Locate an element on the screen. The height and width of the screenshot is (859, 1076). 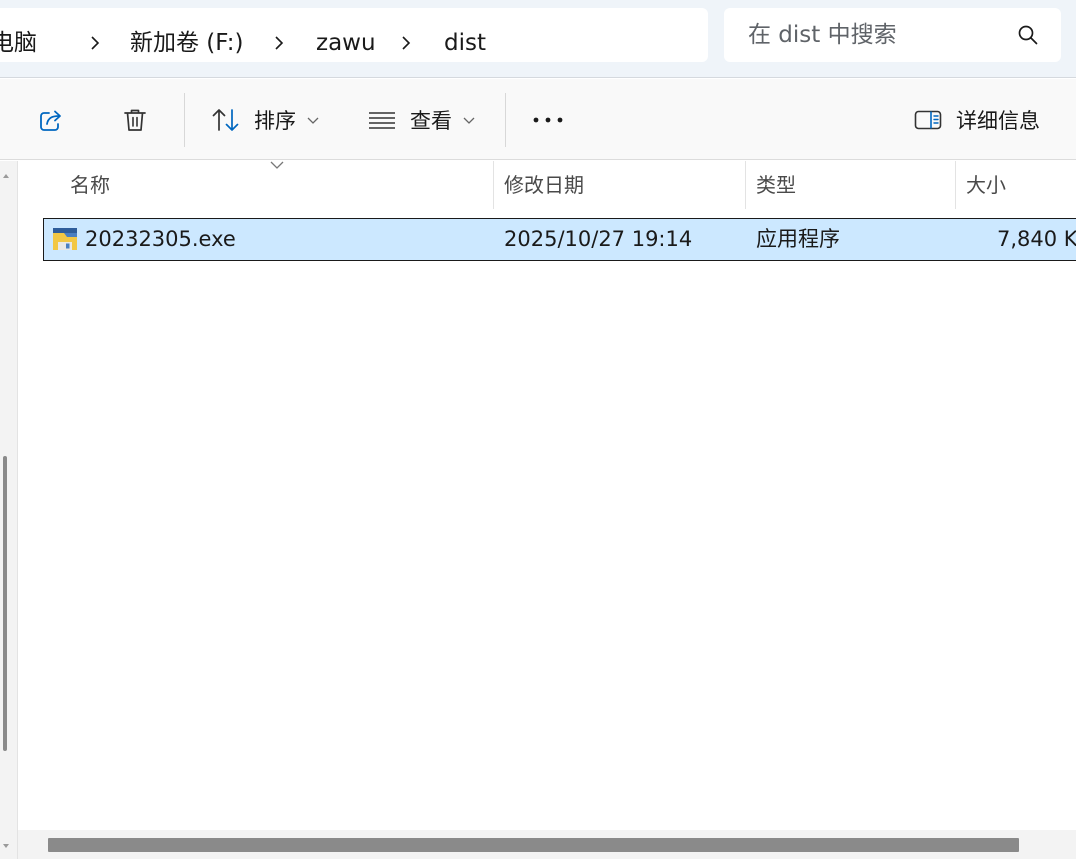
scroll-down-icon is located at coordinates (6, 846).